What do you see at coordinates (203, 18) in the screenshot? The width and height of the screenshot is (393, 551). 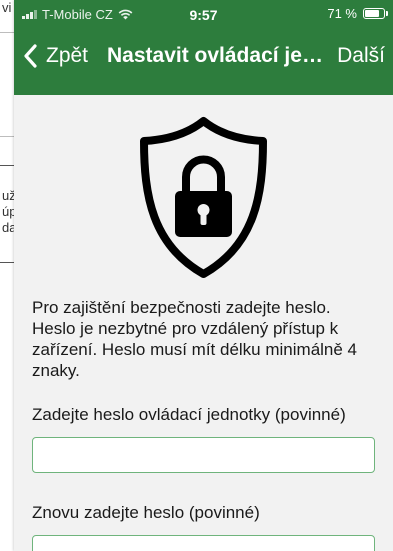 I see `status-bar: T-Mobile CZ 9:57 71 %` at bounding box center [203, 18].